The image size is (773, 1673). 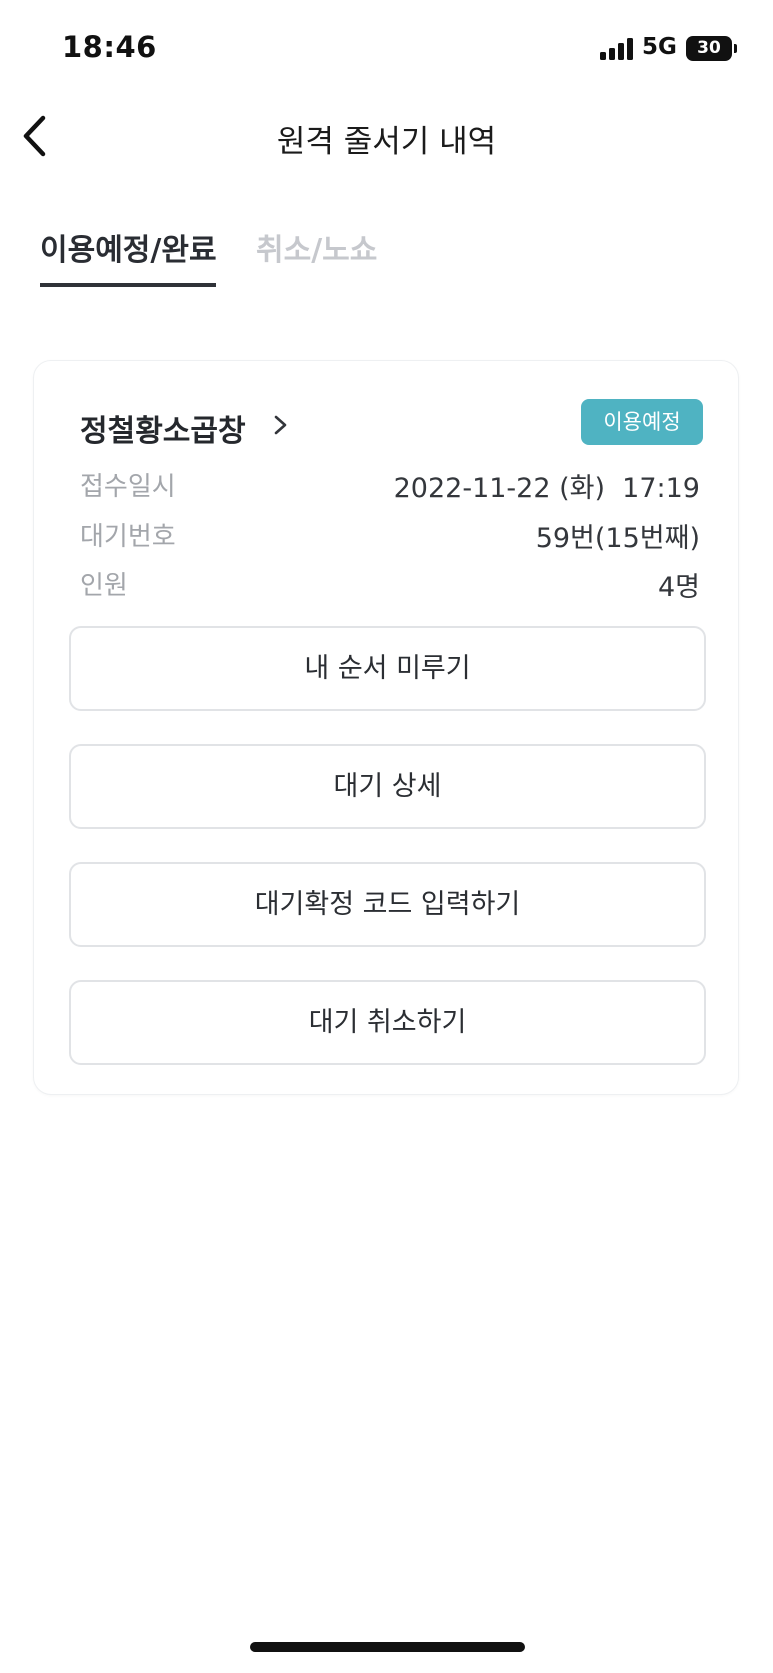 I want to click on signal-icon, so click(x=617, y=49).